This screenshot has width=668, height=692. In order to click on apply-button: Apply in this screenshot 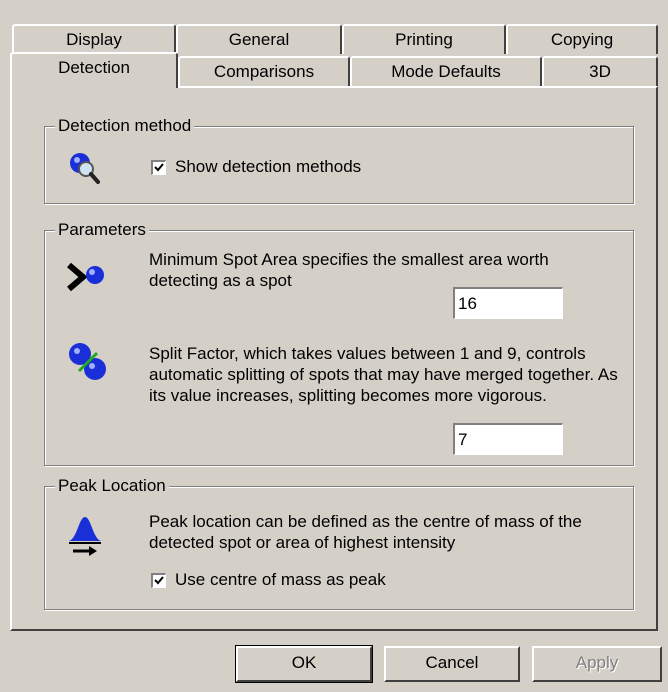, I will do `click(597, 664)`.